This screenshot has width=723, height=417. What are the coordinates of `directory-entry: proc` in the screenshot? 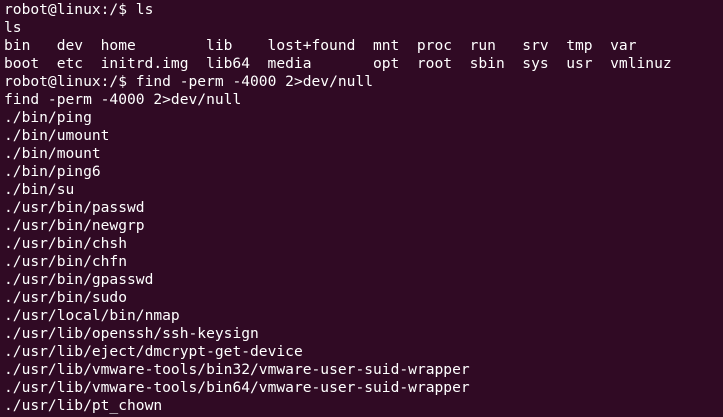 It's located at (434, 45).